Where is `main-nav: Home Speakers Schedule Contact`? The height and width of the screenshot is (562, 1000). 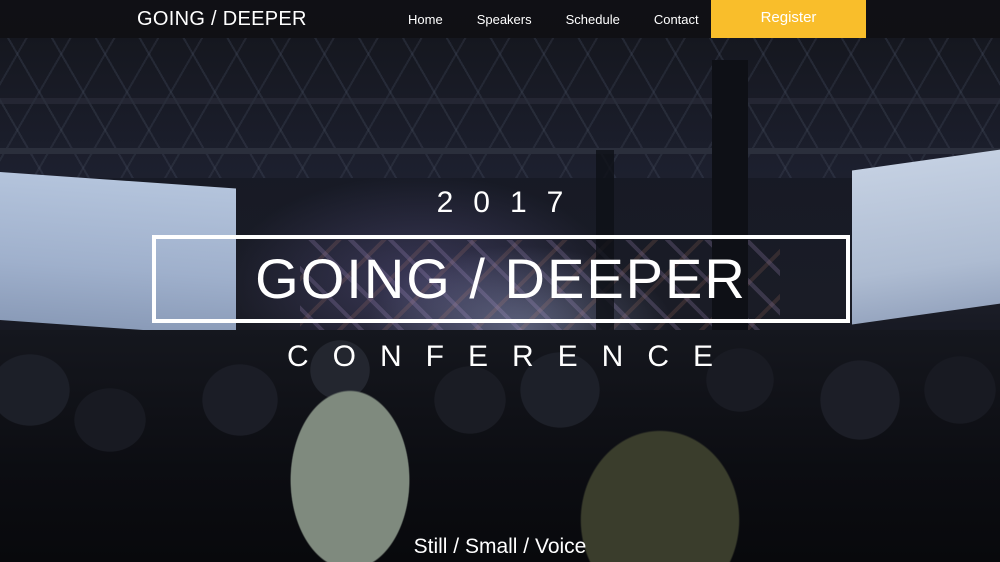
main-nav: Home Speakers Schedule Contact is located at coordinates (570, 20).